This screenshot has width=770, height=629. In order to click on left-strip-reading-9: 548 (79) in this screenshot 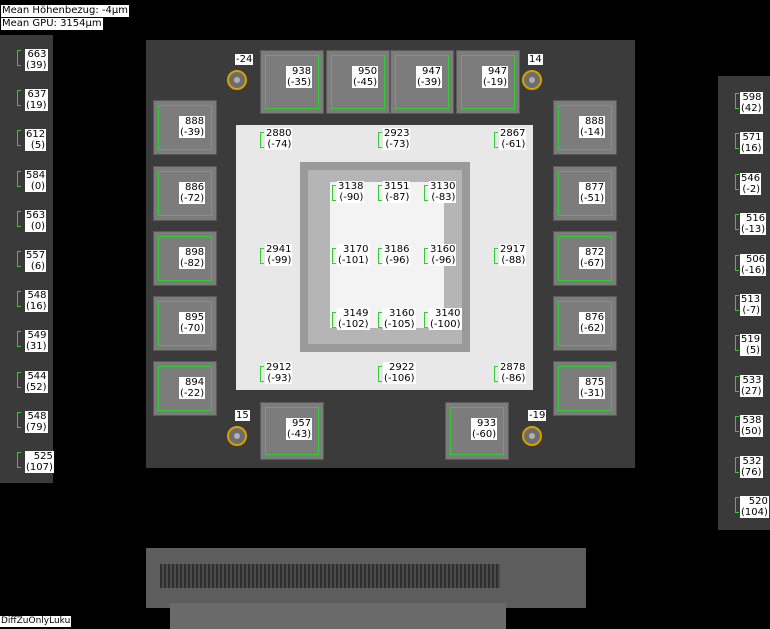, I will do `click(36, 421)`.